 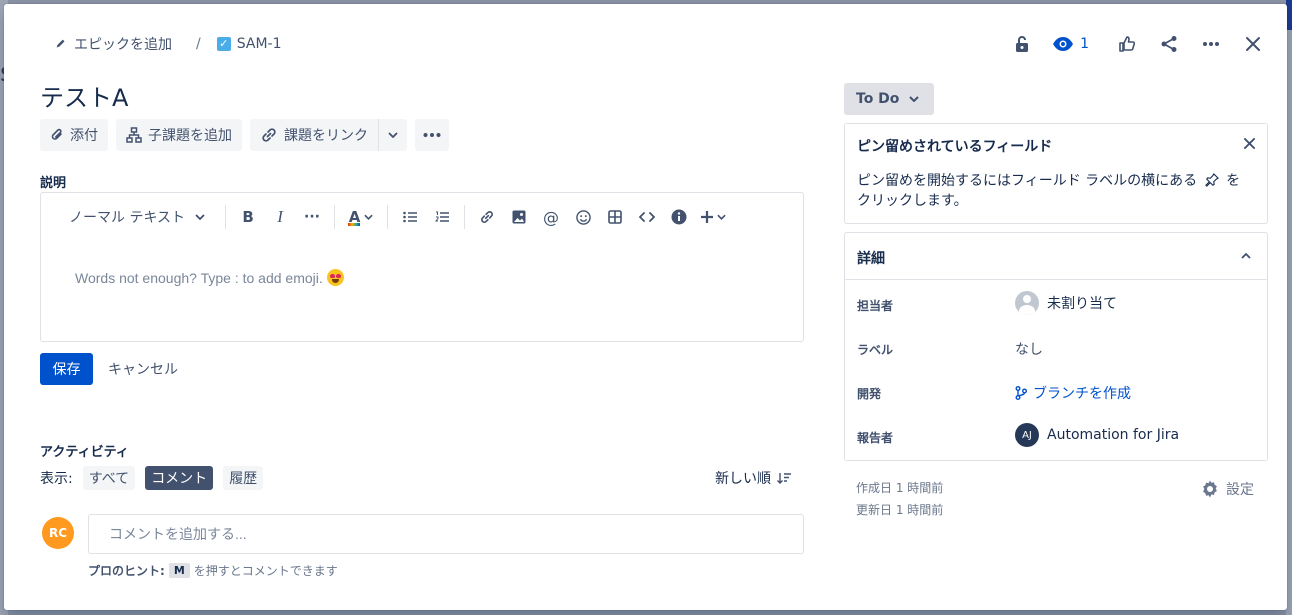 What do you see at coordinates (519, 217) in the screenshot?
I see `image-icon` at bounding box center [519, 217].